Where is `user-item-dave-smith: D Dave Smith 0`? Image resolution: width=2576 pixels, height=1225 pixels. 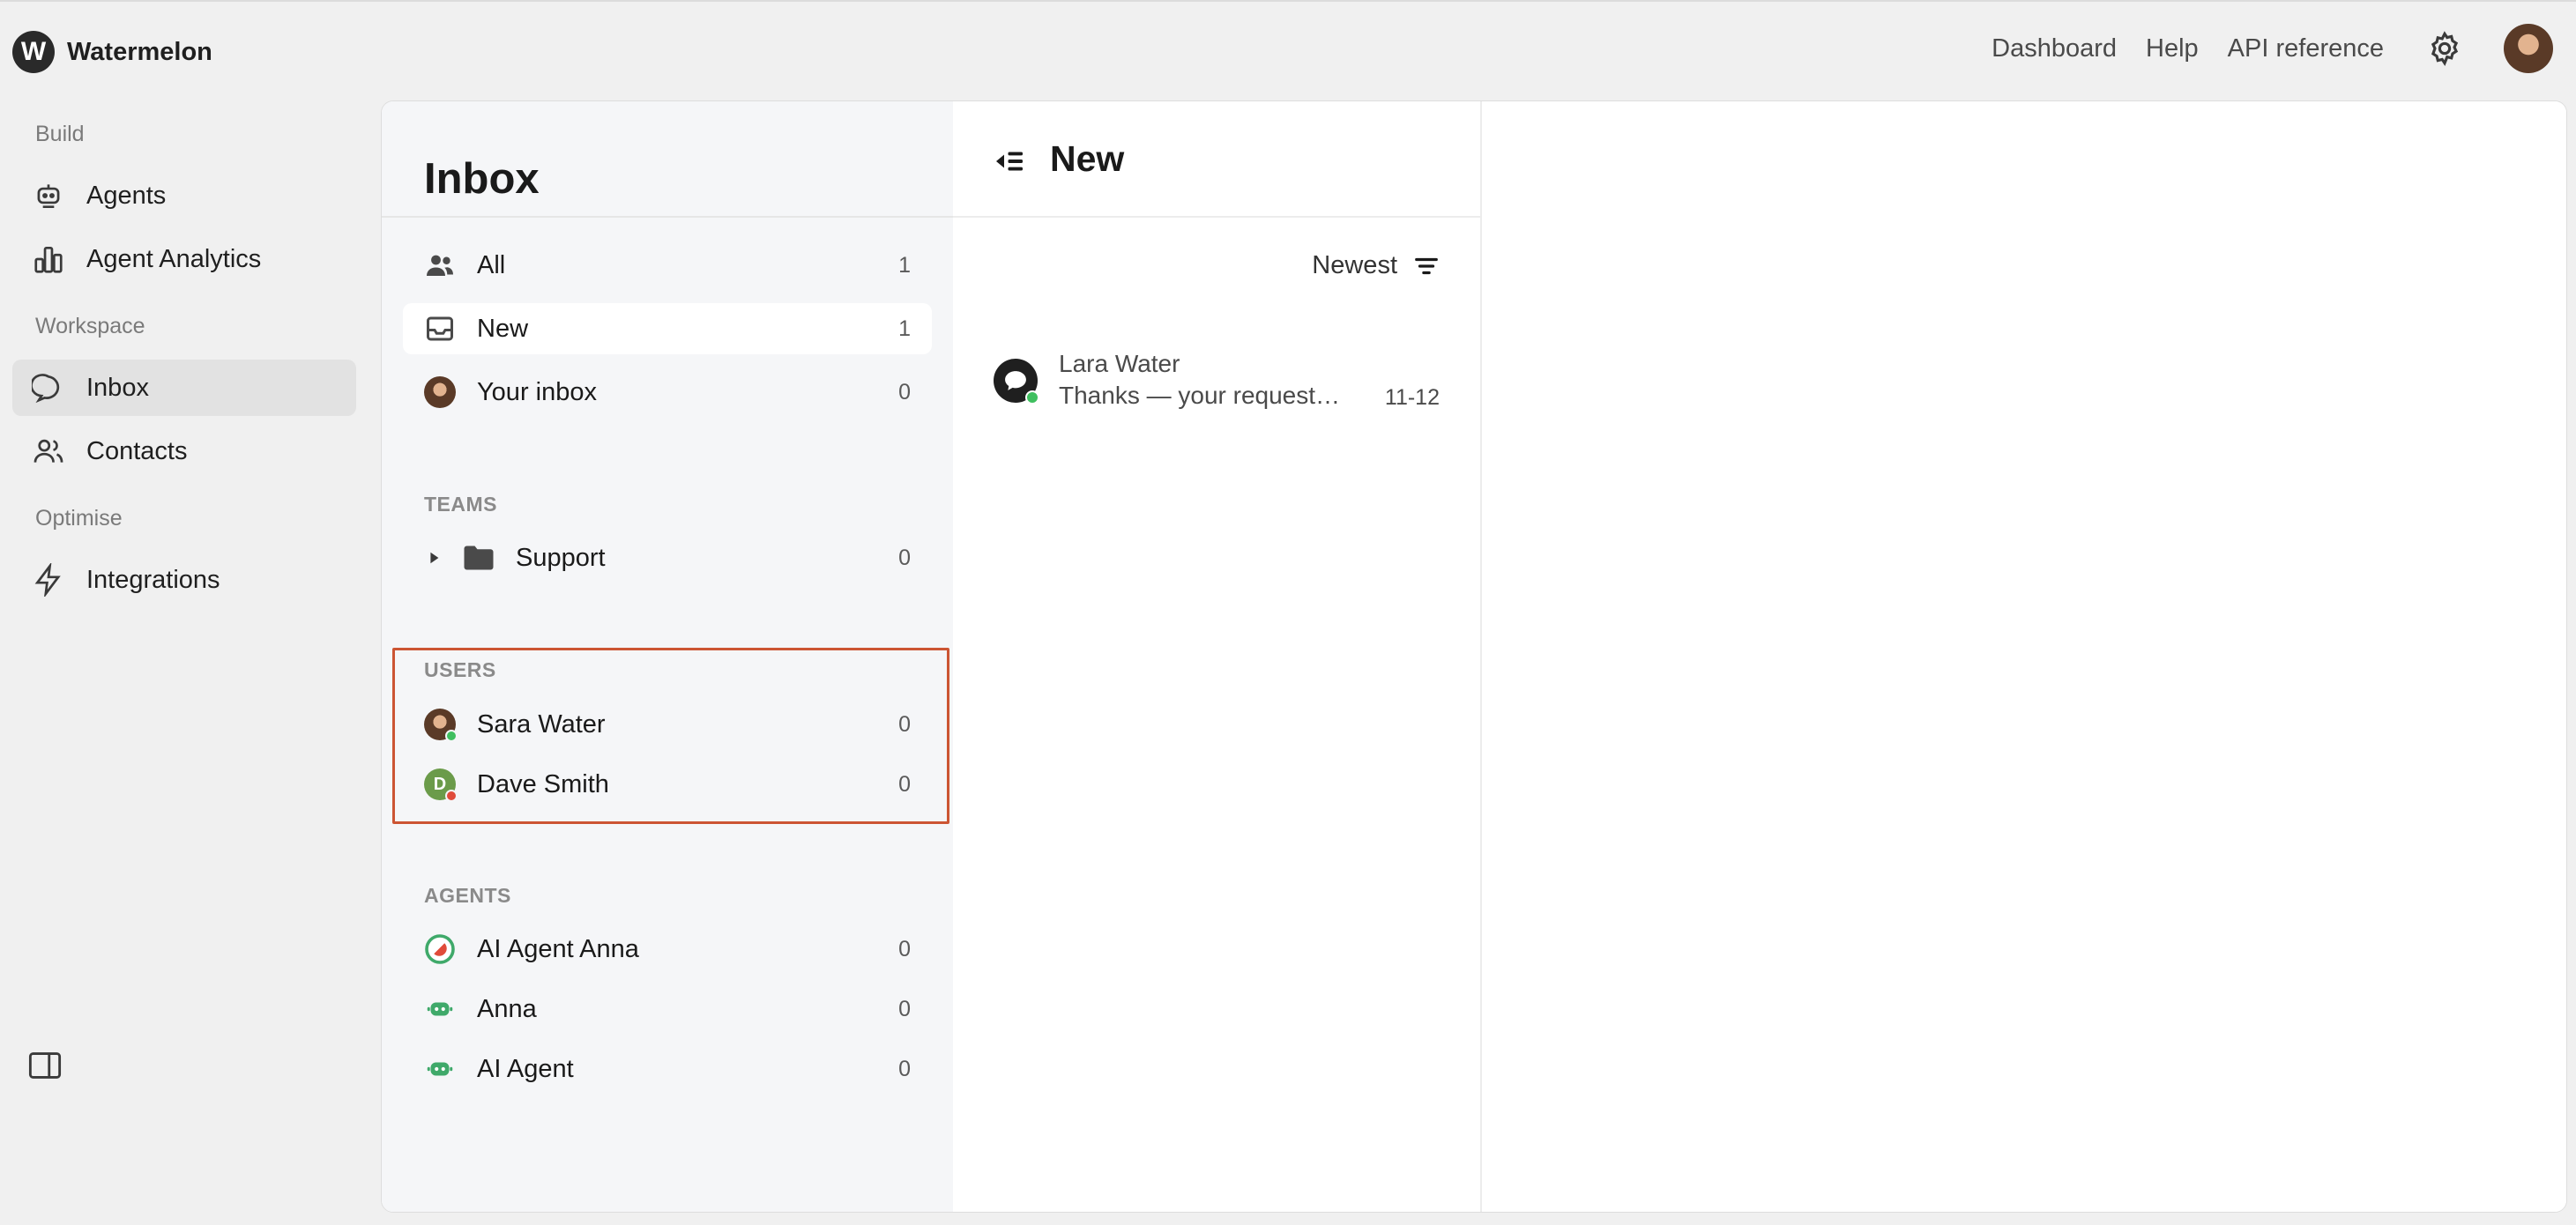 user-item-dave-smith: D Dave Smith 0 is located at coordinates (668, 784).